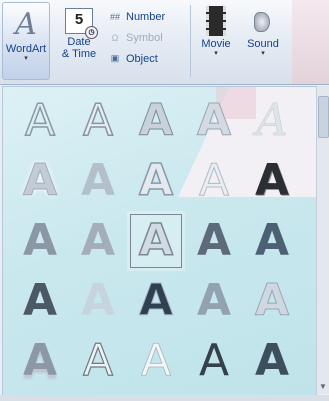  Describe the element at coordinates (142, 58) in the screenshot. I see `object-label: Object` at that location.